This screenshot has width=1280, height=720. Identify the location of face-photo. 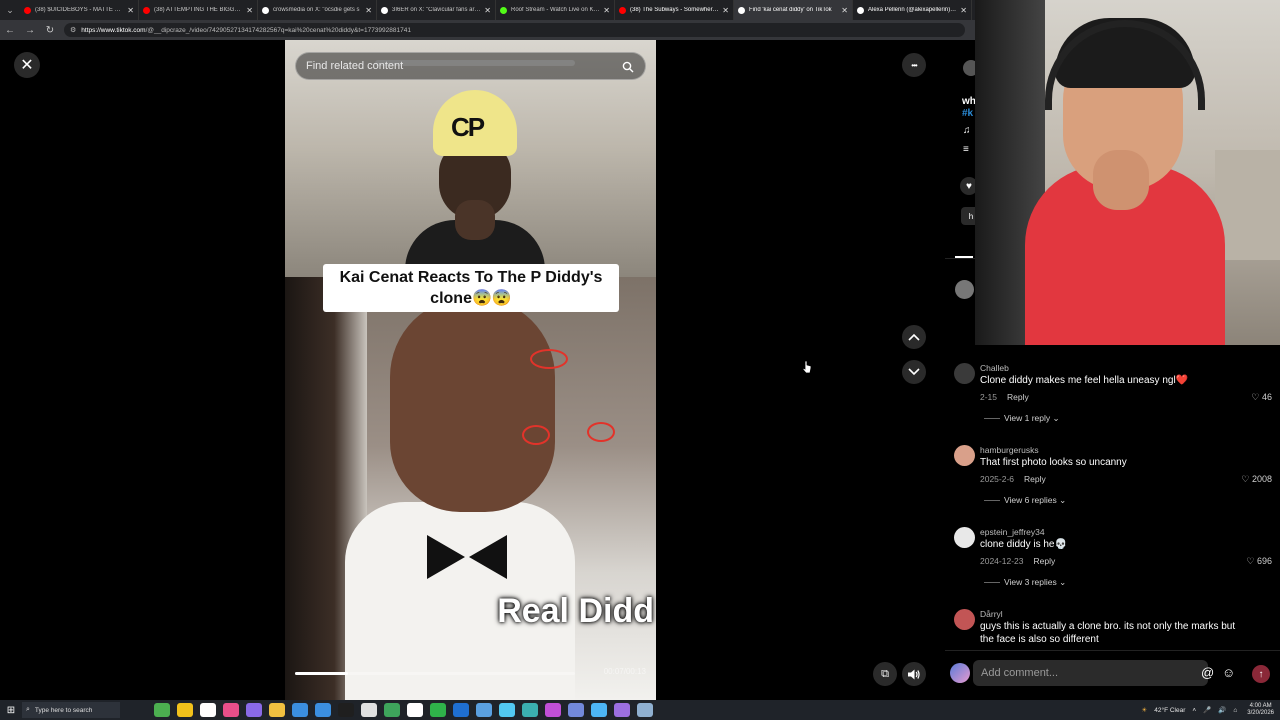
(472, 404).